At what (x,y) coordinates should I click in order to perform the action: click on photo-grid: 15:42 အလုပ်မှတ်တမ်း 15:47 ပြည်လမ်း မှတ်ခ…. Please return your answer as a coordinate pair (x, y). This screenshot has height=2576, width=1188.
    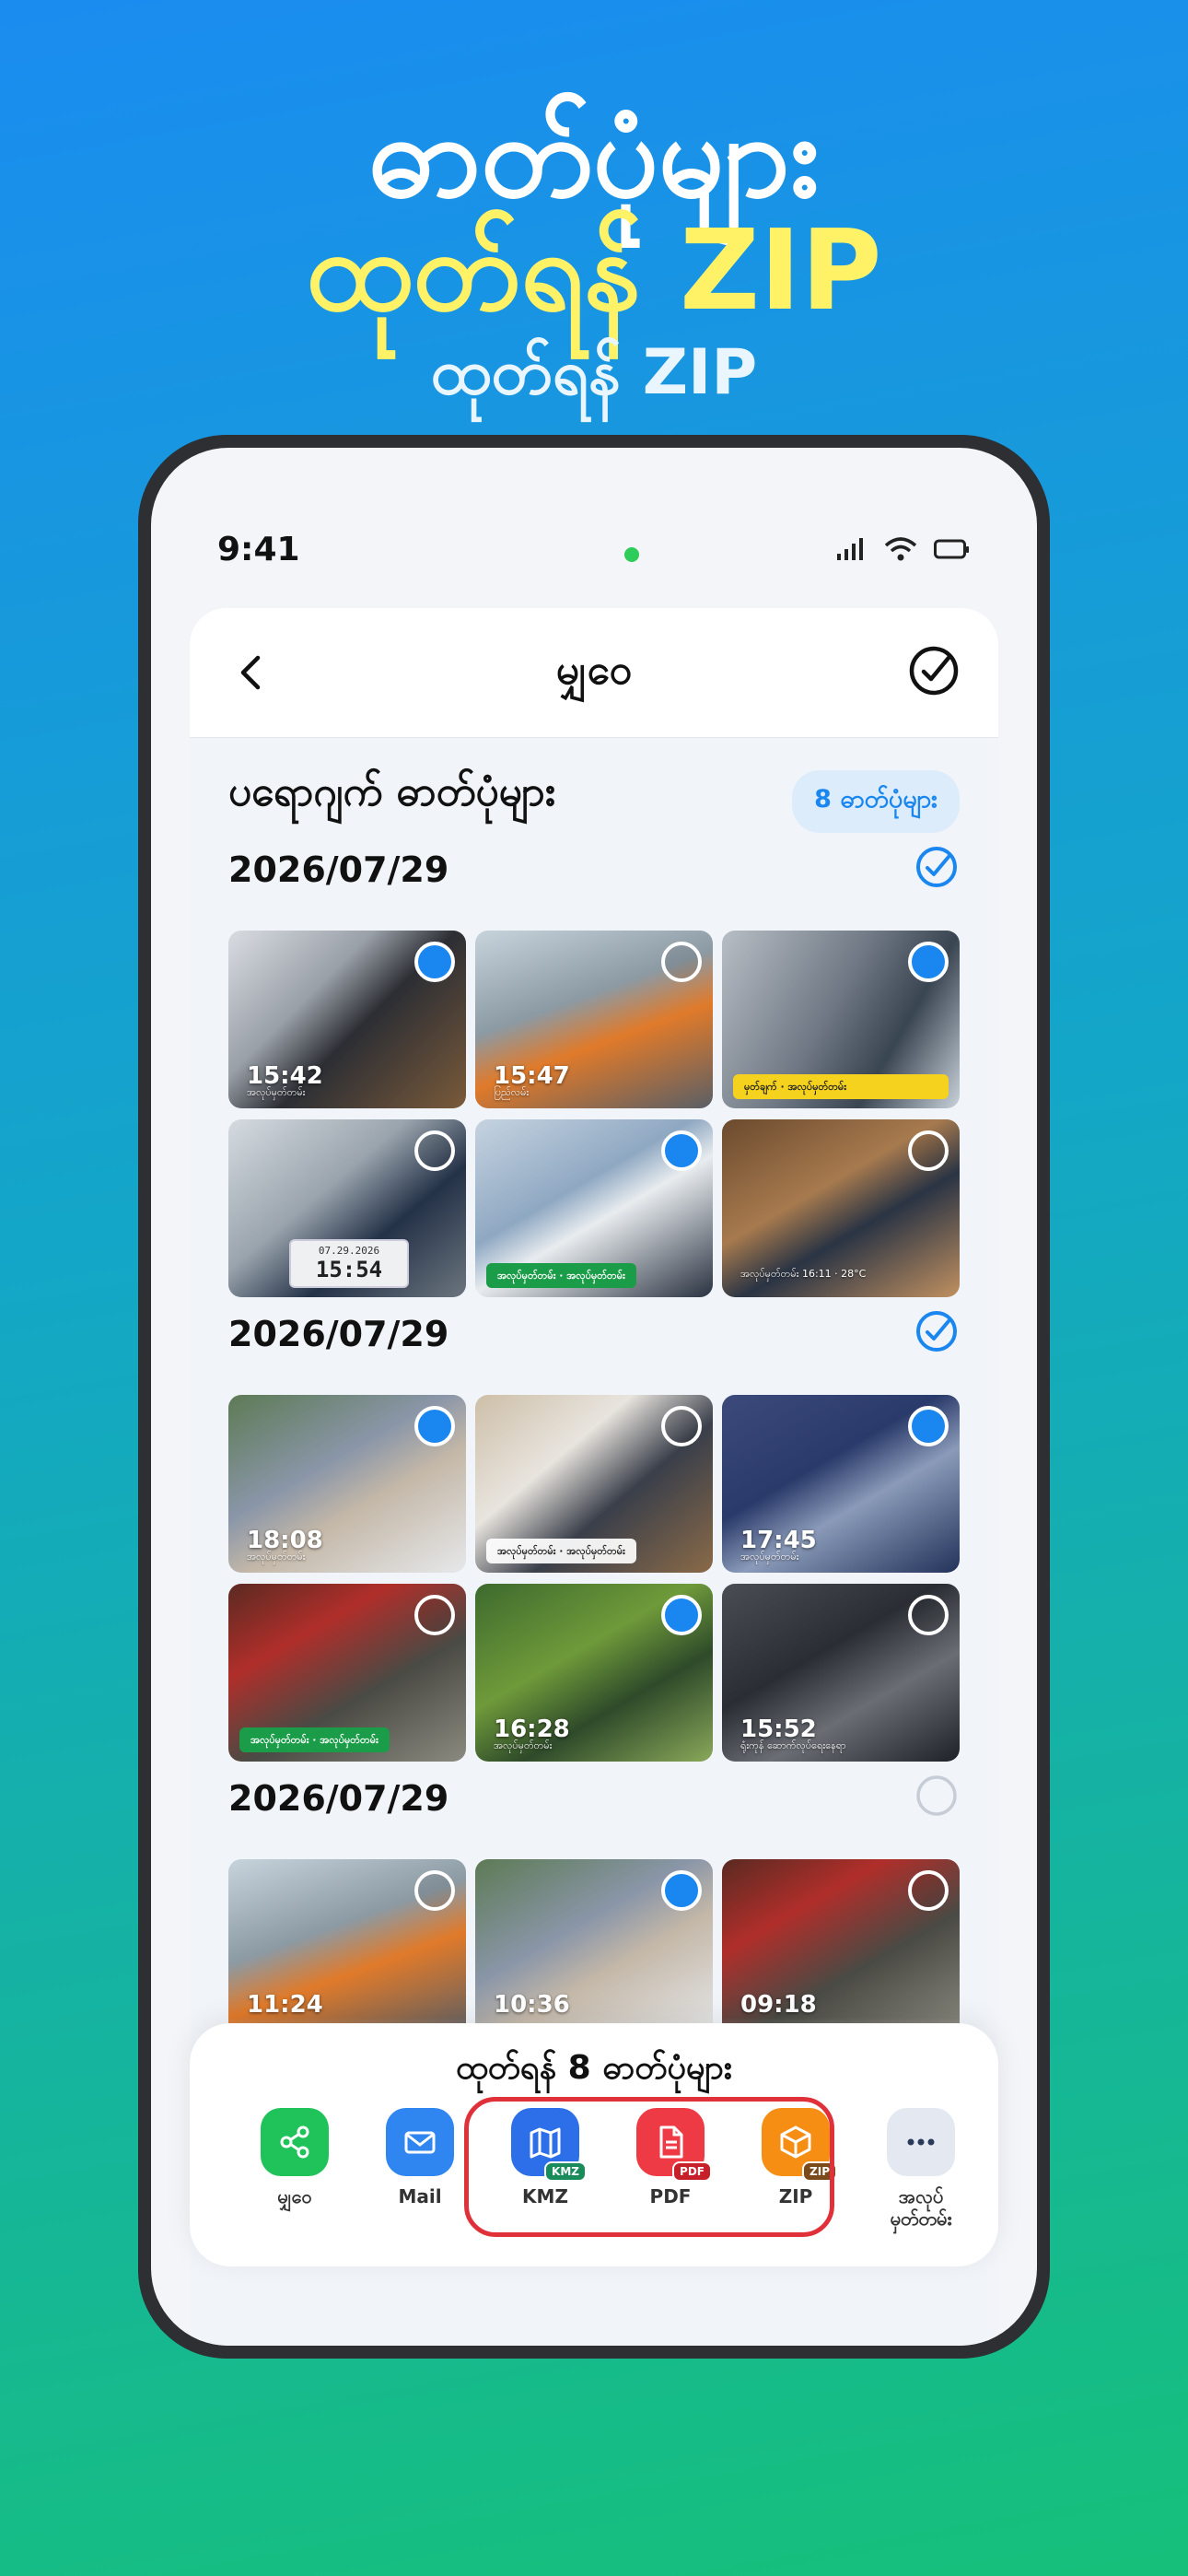
    Looking at the image, I should click on (594, 1114).